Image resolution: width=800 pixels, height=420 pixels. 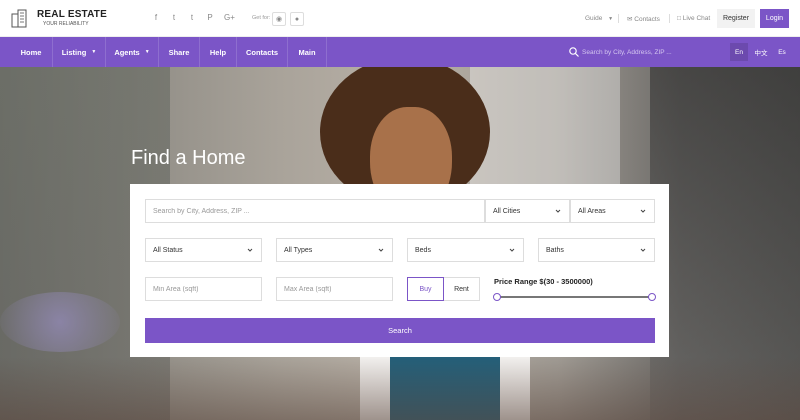 I want to click on hero-title: Find a Home, so click(x=188, y=158).